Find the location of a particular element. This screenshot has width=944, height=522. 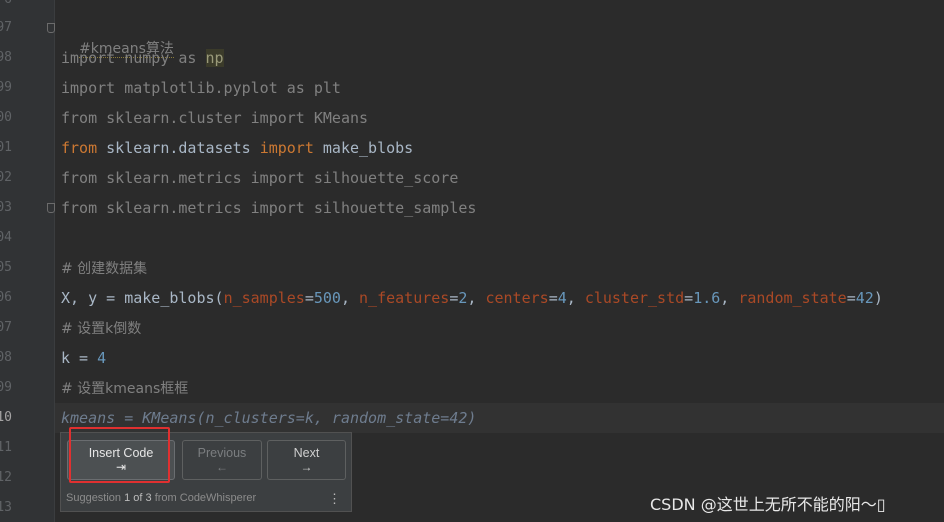

line-number: 06 is located at coordinates (6, 297).